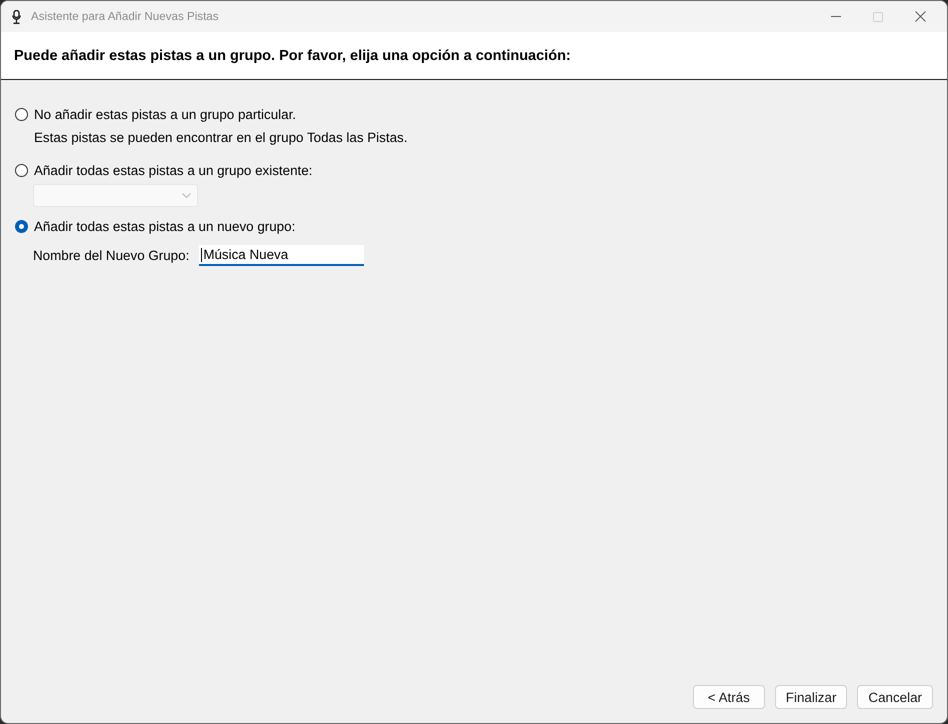  What do you see at coordinates (165, 226) in the screenshot?
I see `option-label: Añadir todas estas pistas a un nuevo grupo:` at bounding box center [165, 226].